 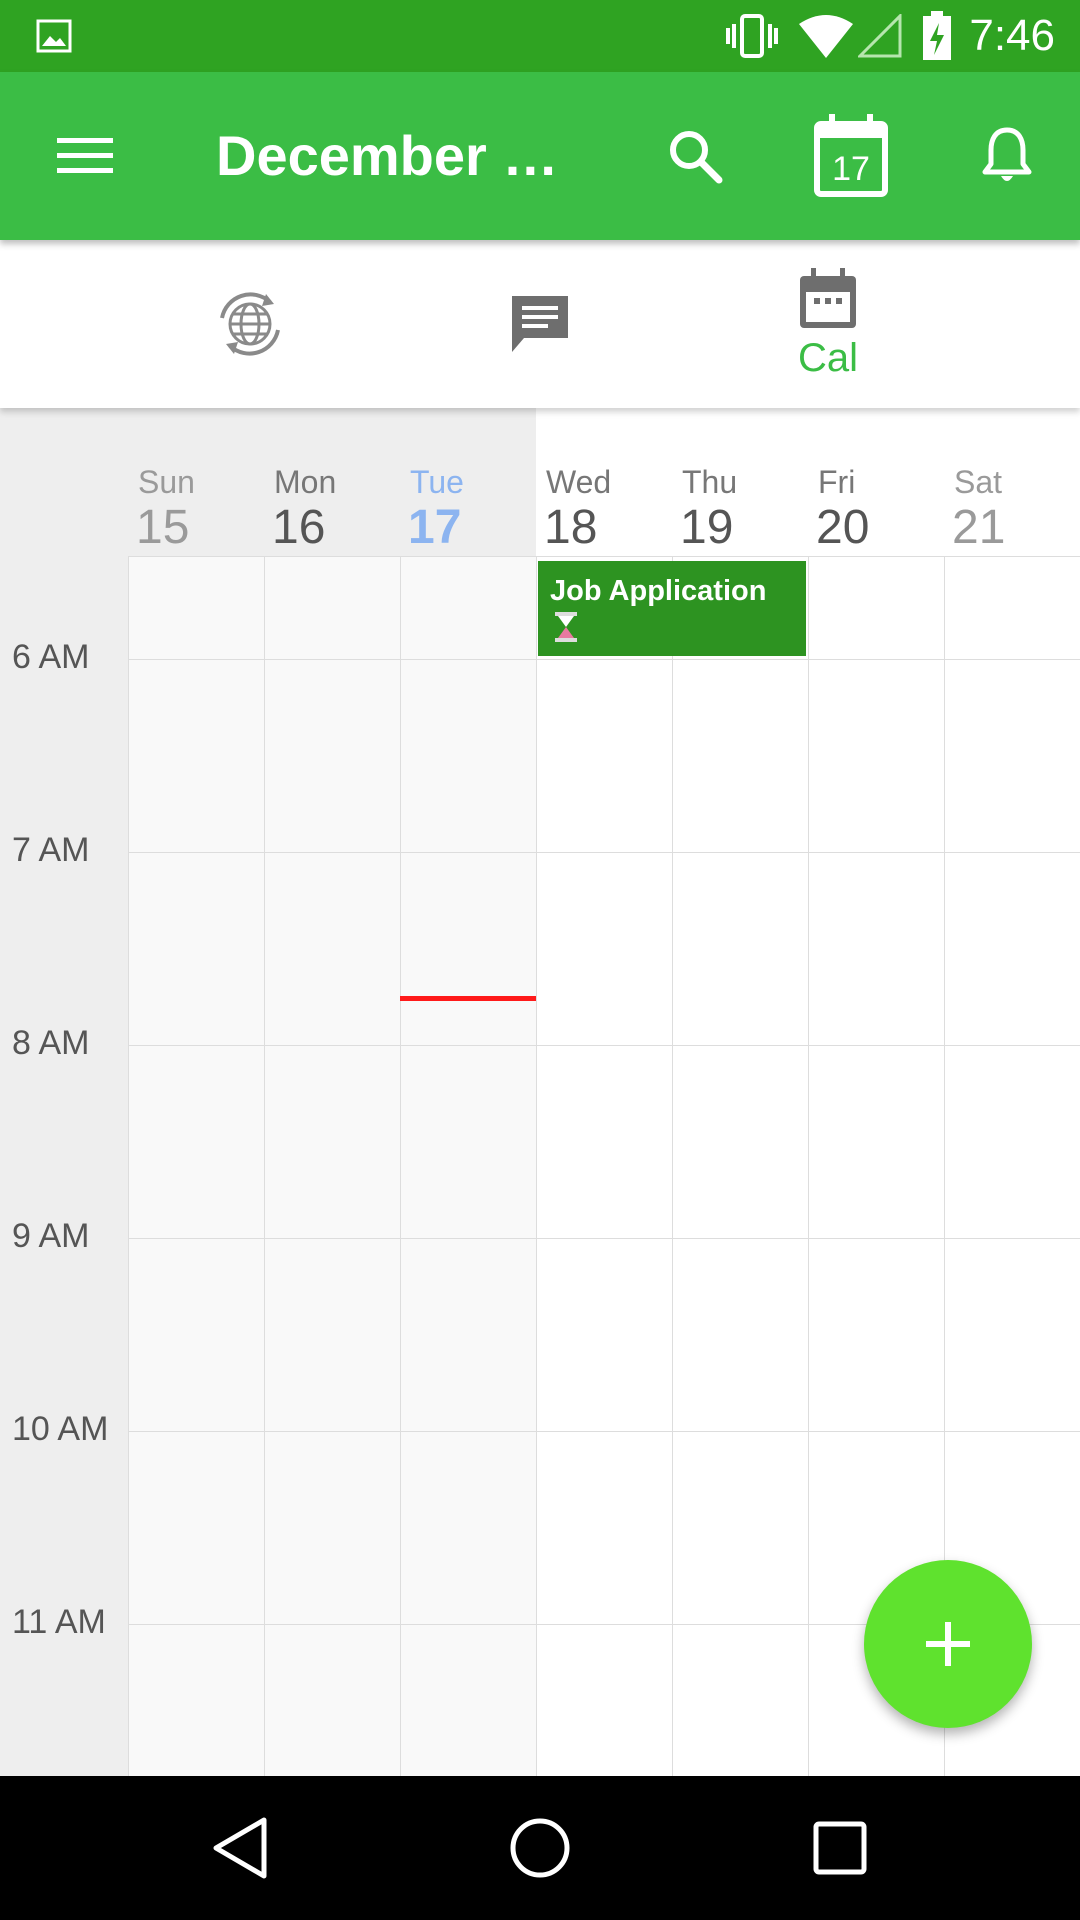 I want to click on day-header-tue: Tue 17, so click(x=468, y=482).